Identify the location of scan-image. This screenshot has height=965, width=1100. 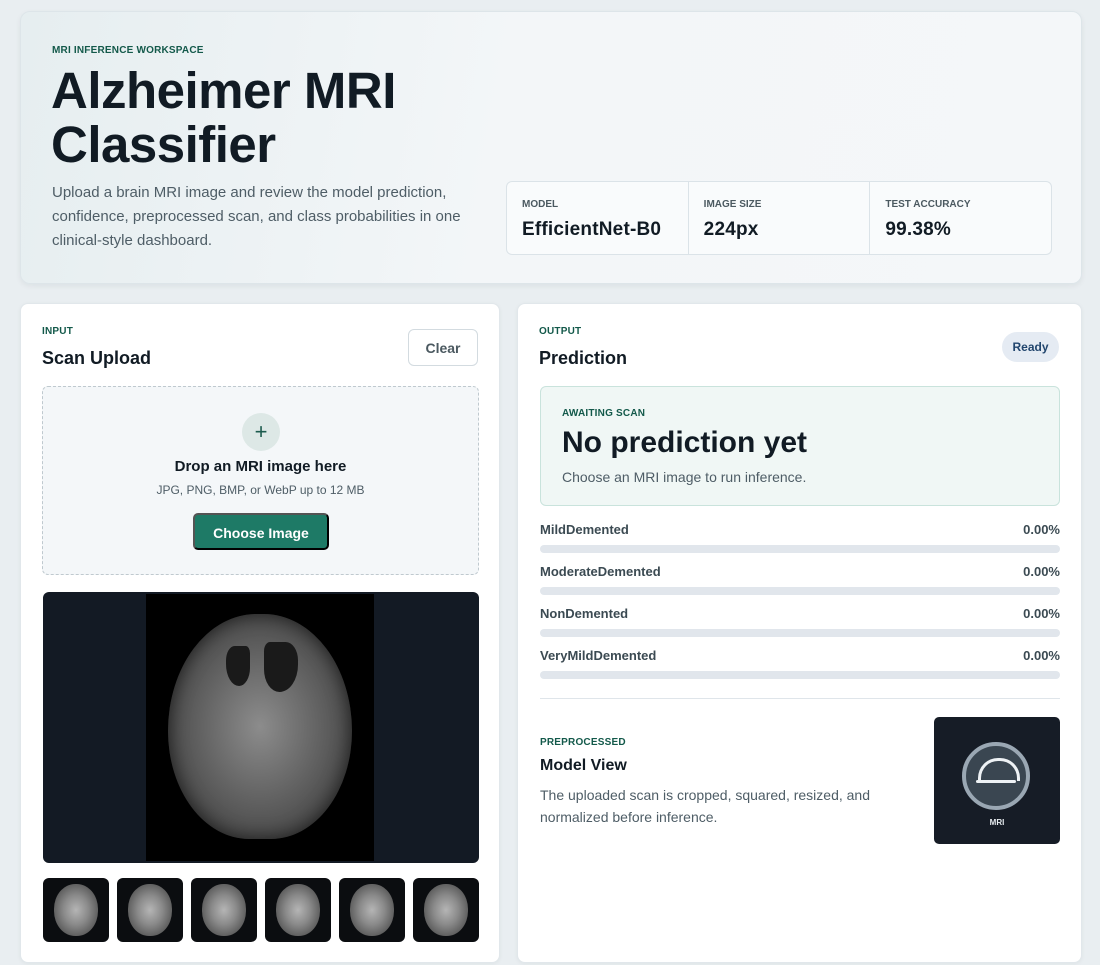
(260, 727).